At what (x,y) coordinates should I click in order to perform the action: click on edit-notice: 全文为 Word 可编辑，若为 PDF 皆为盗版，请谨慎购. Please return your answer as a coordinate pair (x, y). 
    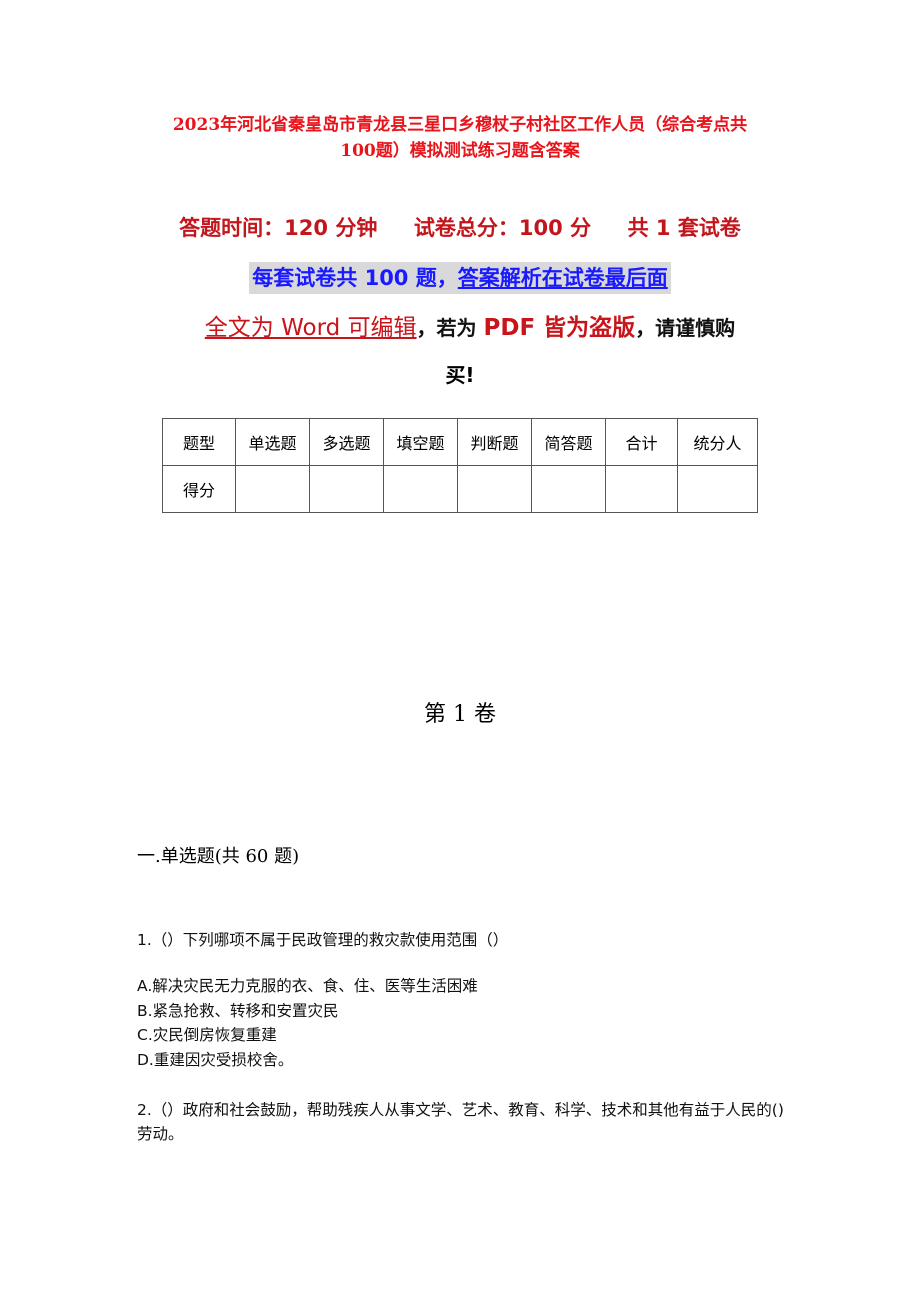
    Looking at the image, I should click on (470, 328).